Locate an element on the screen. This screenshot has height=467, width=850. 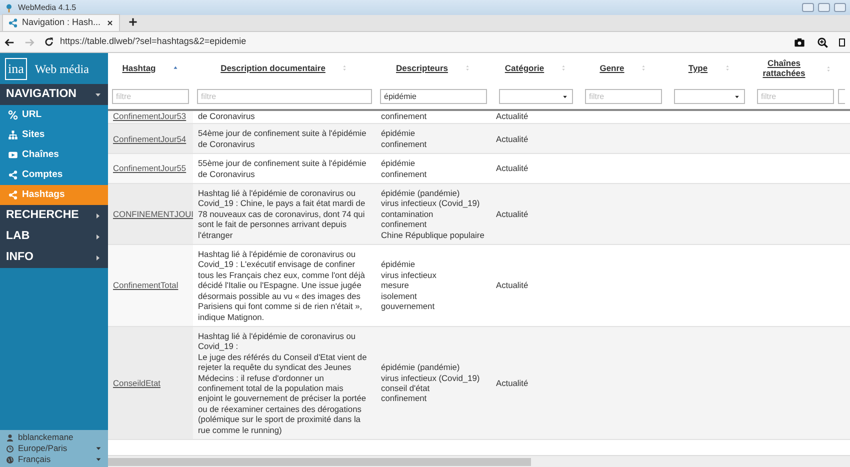
column-header: Genre is located at coordinates (612, 69).